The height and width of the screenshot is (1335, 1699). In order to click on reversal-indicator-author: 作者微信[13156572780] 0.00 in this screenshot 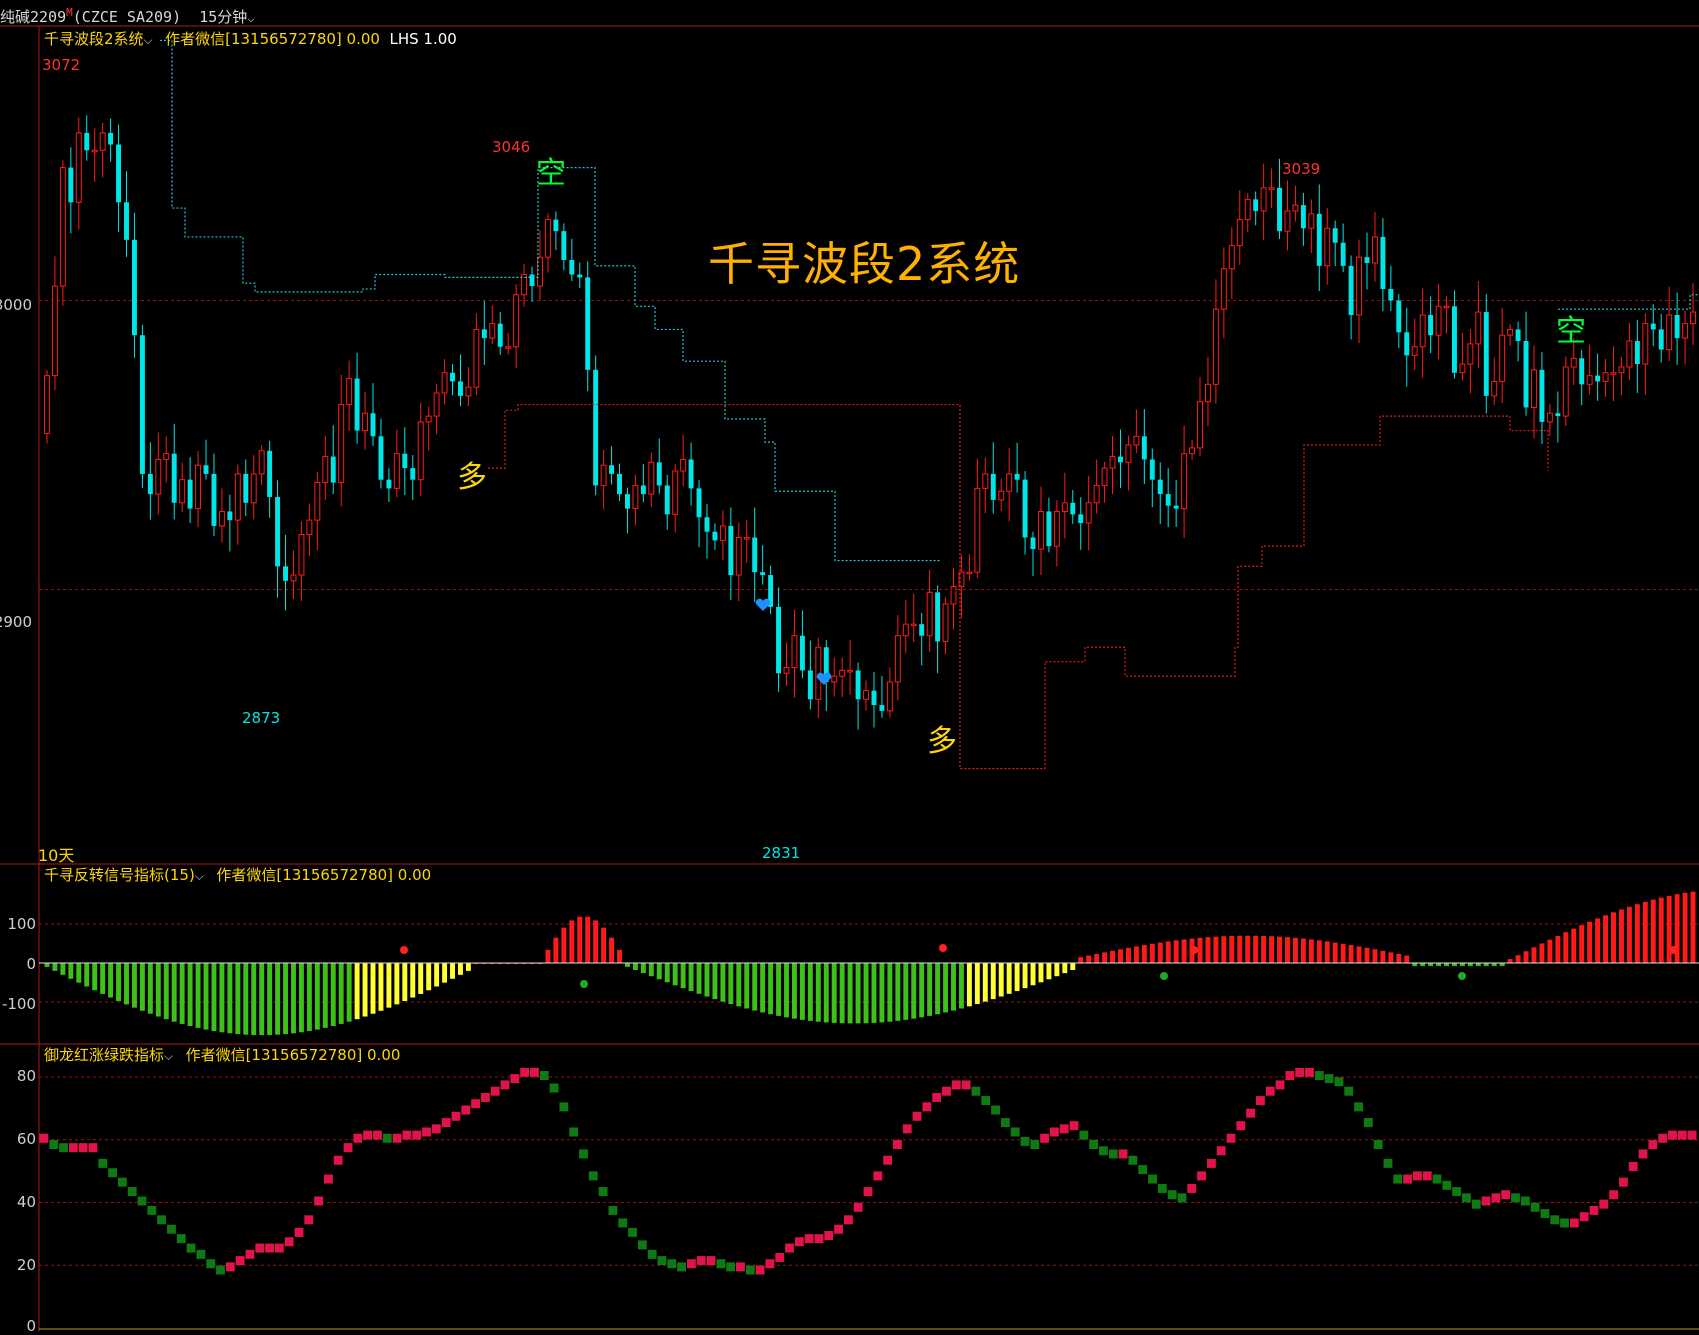, I will do `click(324, 875)`.